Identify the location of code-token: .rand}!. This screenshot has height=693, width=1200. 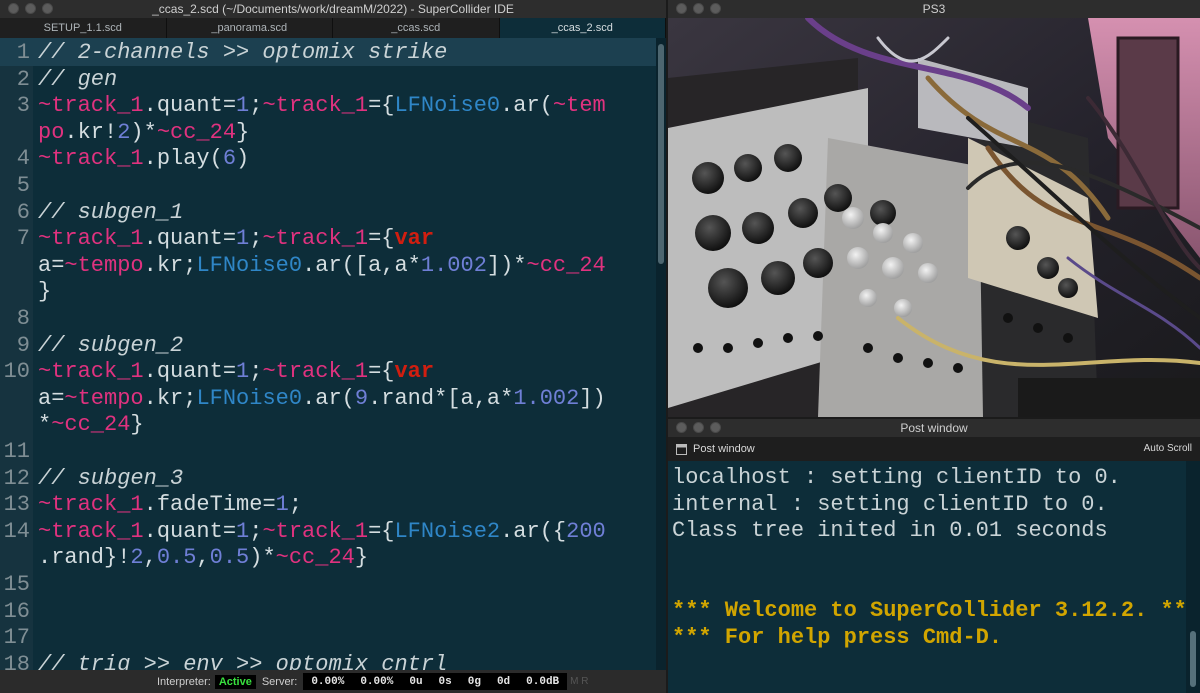
(84, 558).